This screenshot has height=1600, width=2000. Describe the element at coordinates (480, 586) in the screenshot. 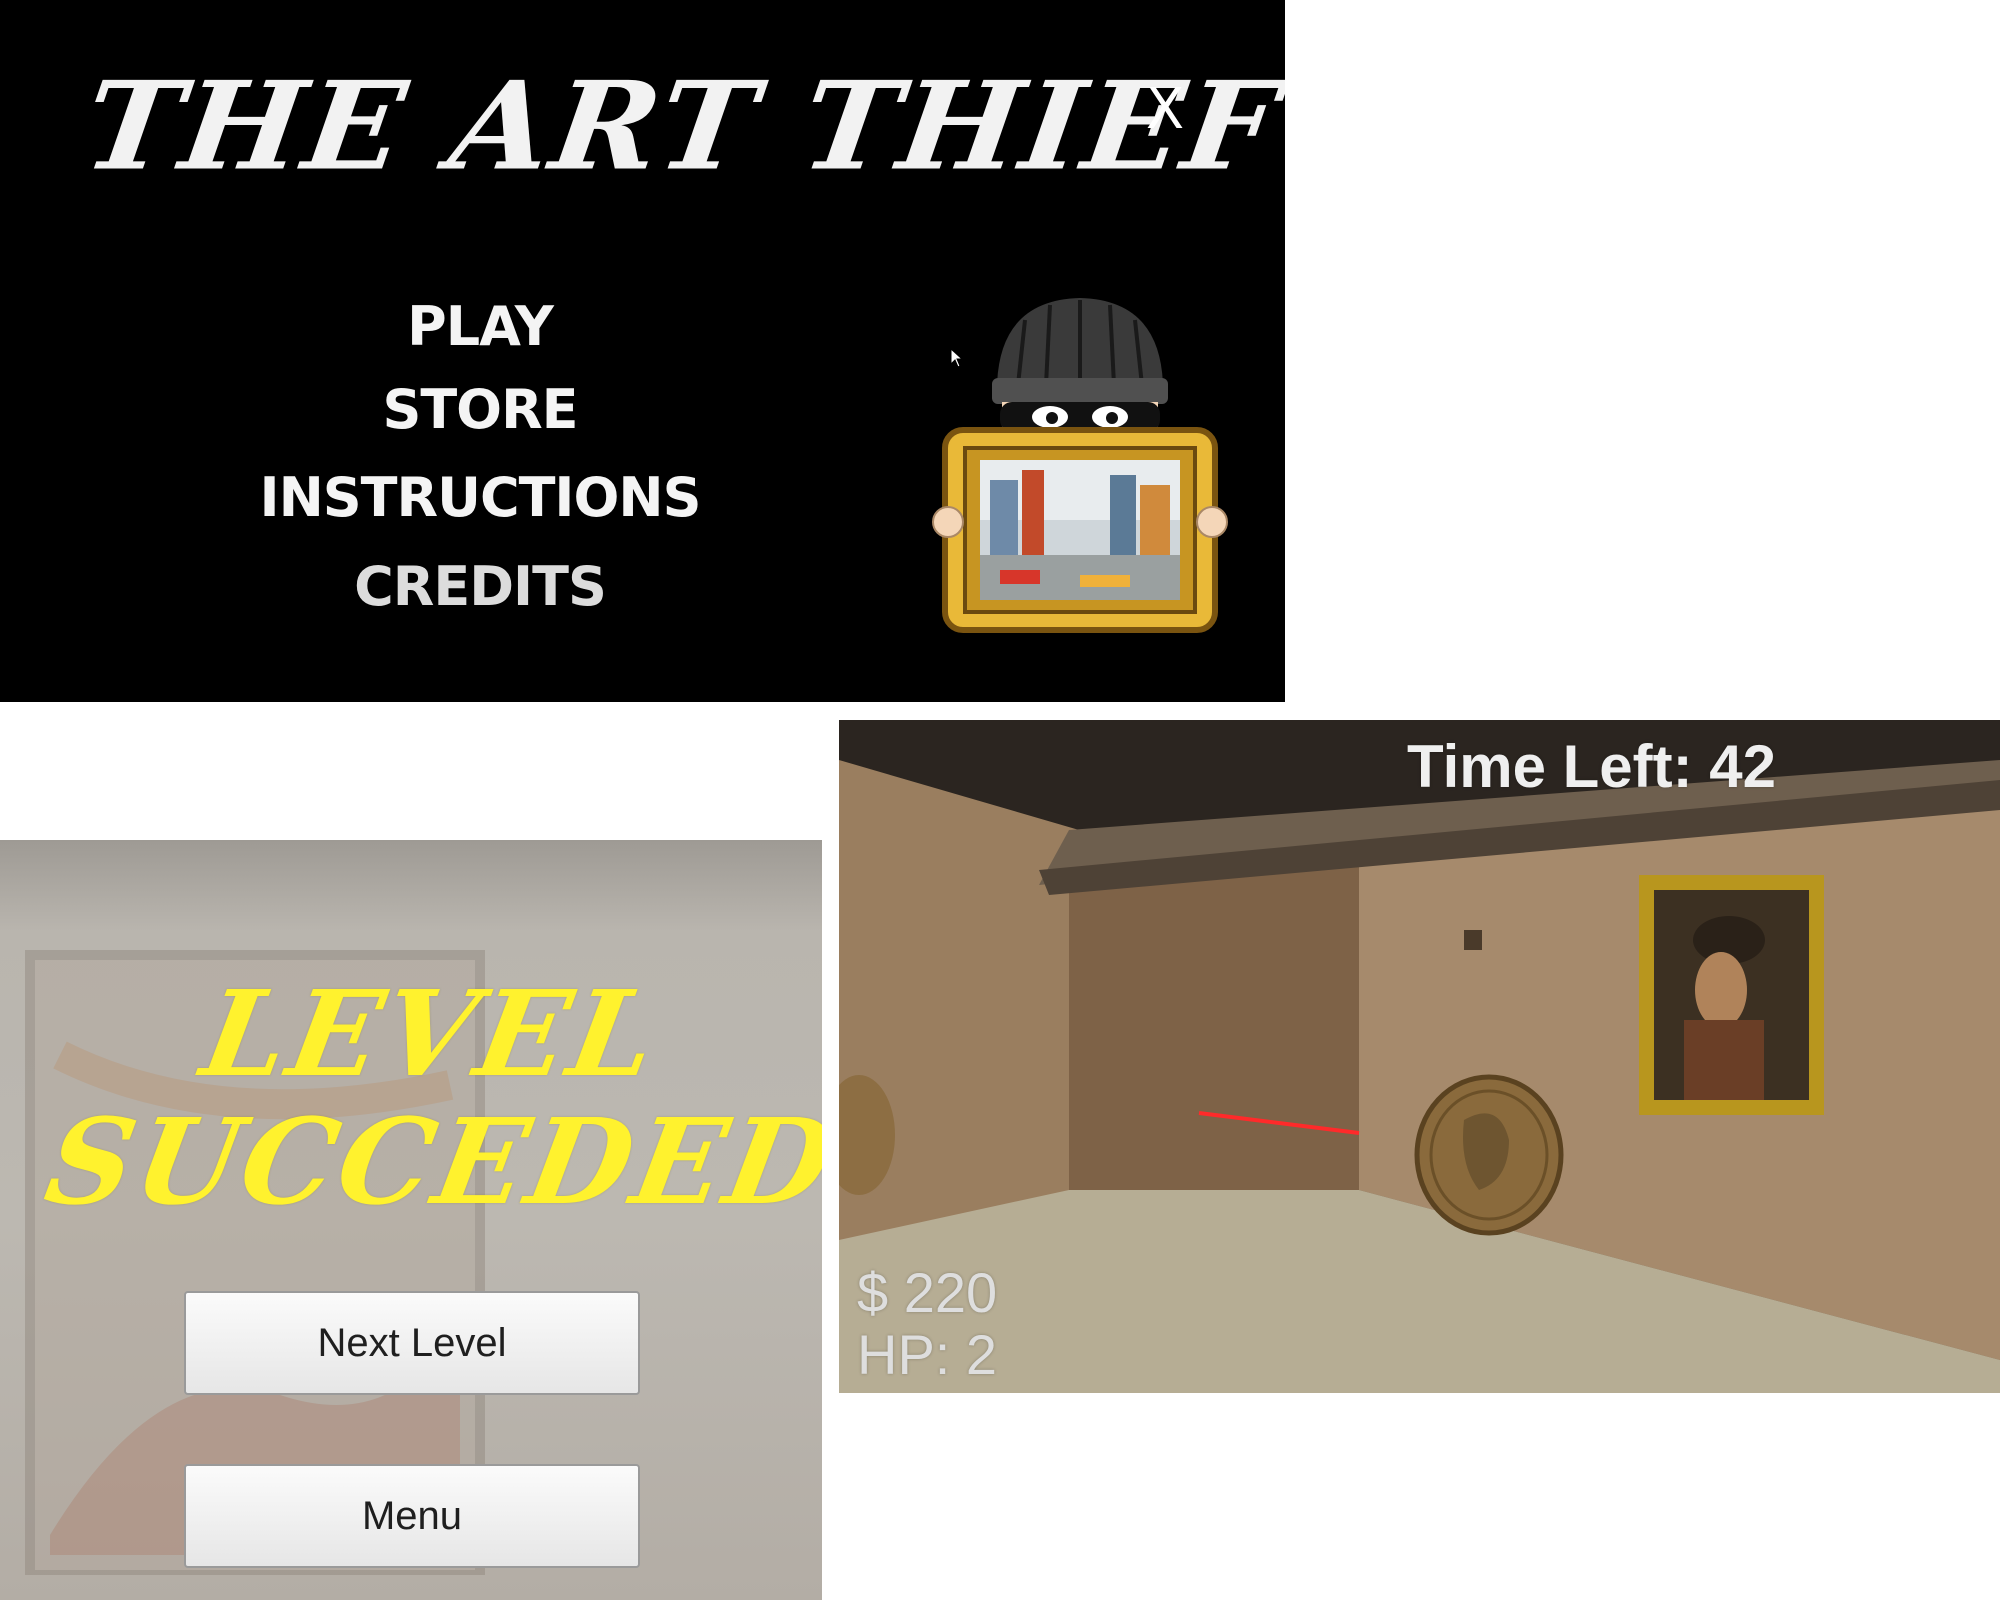

I see `menu-credits-button: CREDITS` at that location.